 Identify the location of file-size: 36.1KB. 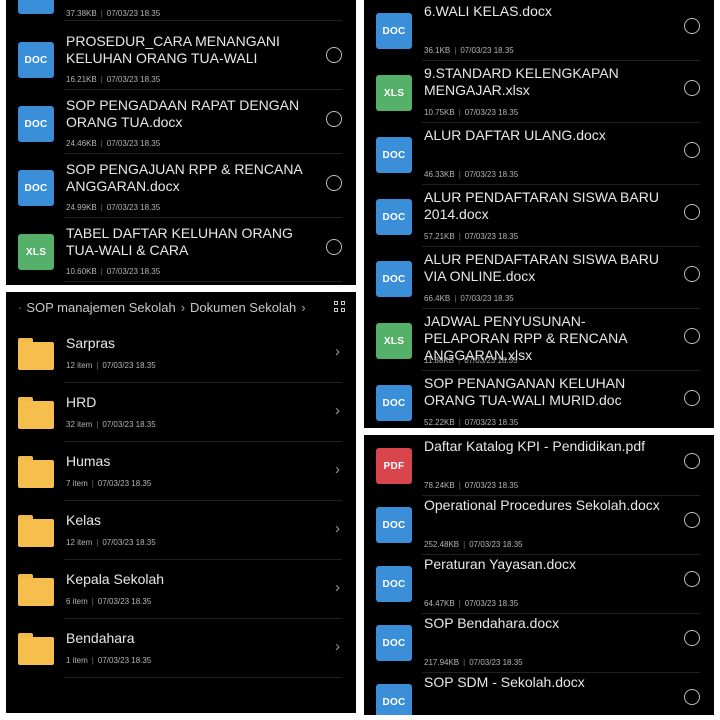
(437, 50).